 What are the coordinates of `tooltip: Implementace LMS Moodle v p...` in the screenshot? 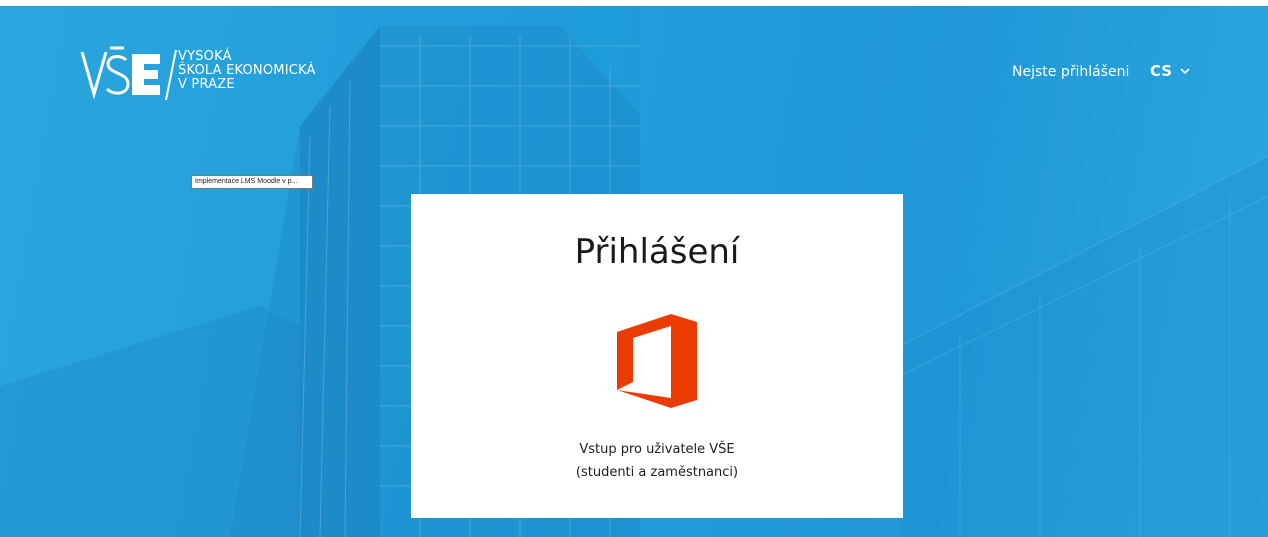 It's located at (252, 182).